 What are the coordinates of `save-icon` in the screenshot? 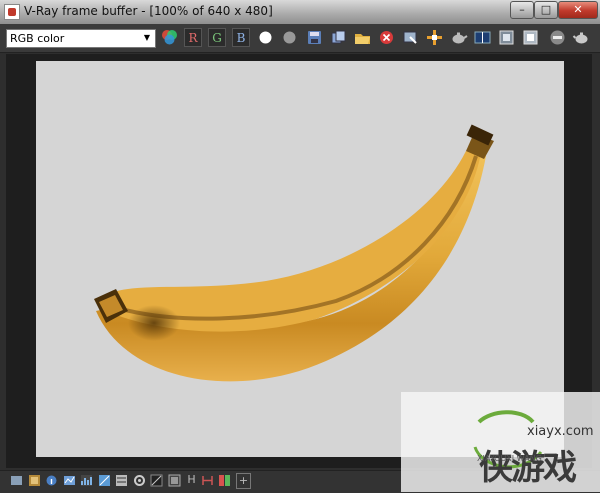 It's located at (314, 37).